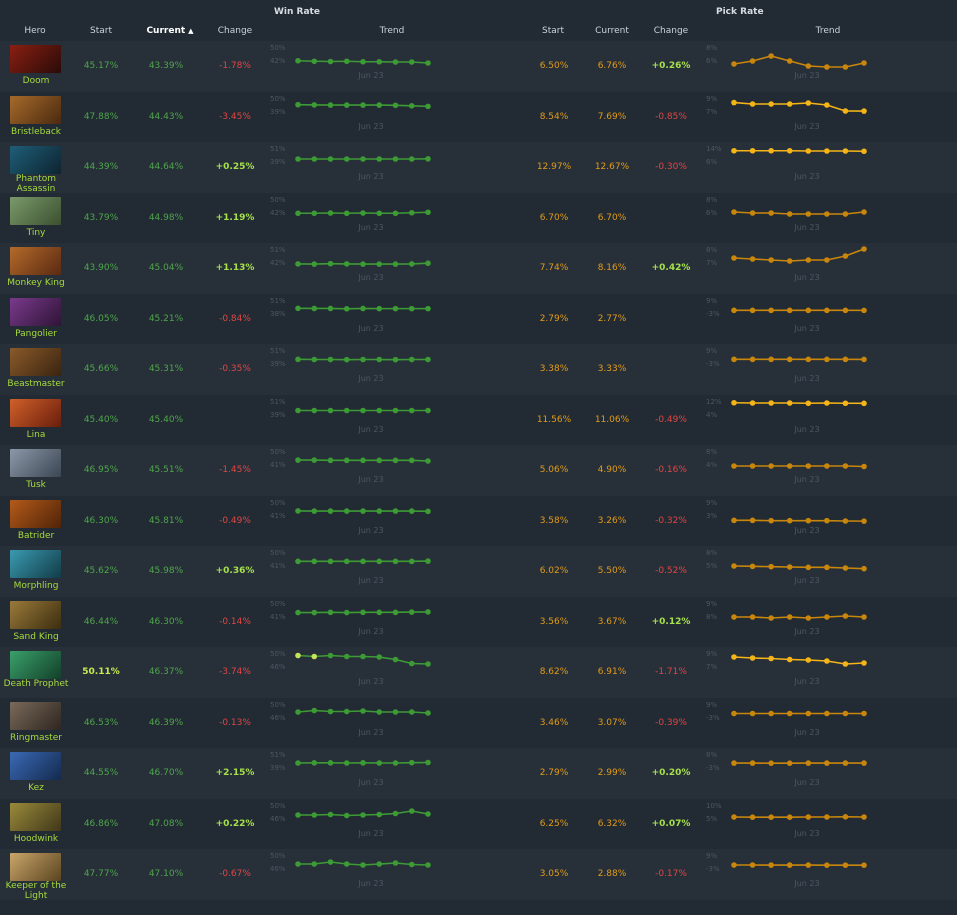  I want to click on hero-name: Morphling, so click(36, 586).